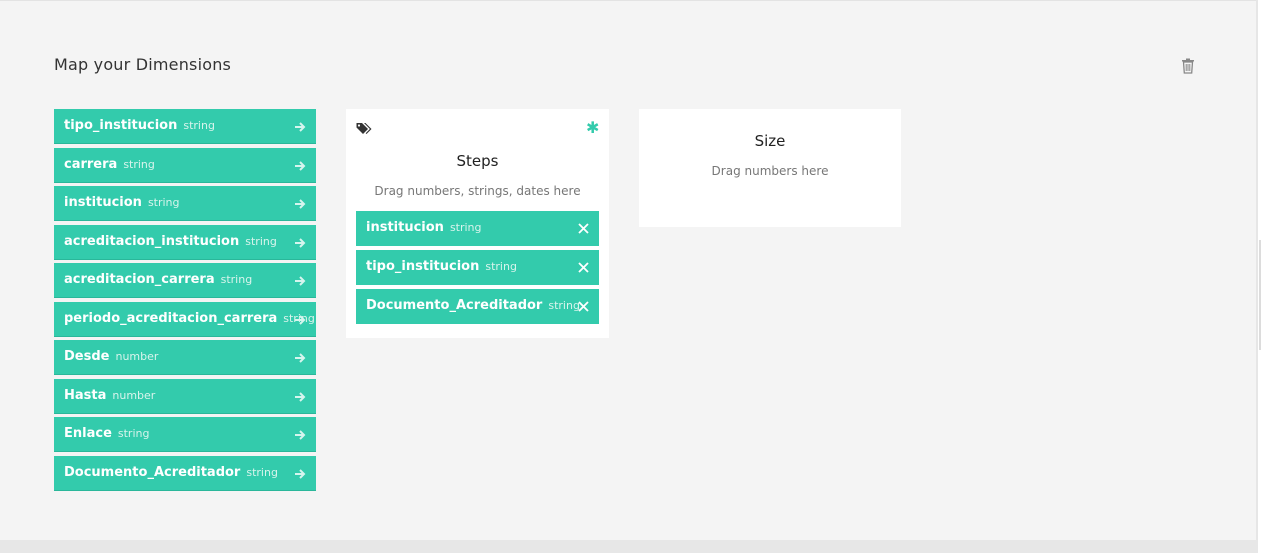 The width and height of the screenshot is (1261, 553). I want to click on dimension-item: acreditacion_institucion string, so click(185, 242).